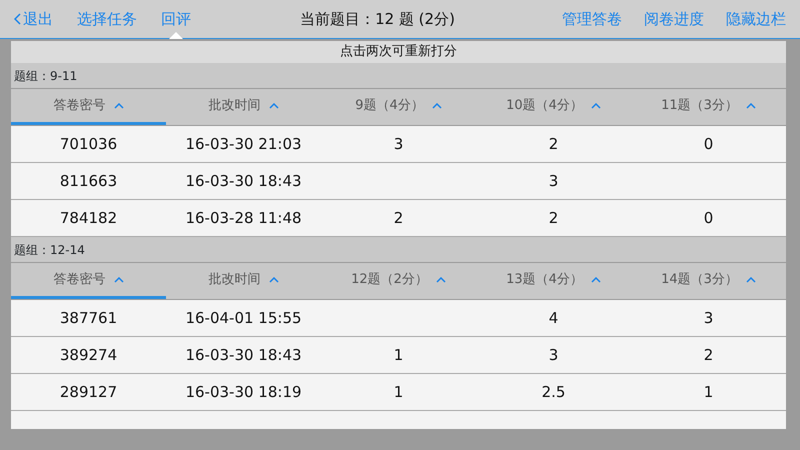 The height and width of the screenshot is (450, 800). What do you see at coordinates (708, 107) in the screenshot?
I see `column-header: 11题（3分）` at bounding box center [708, 107].